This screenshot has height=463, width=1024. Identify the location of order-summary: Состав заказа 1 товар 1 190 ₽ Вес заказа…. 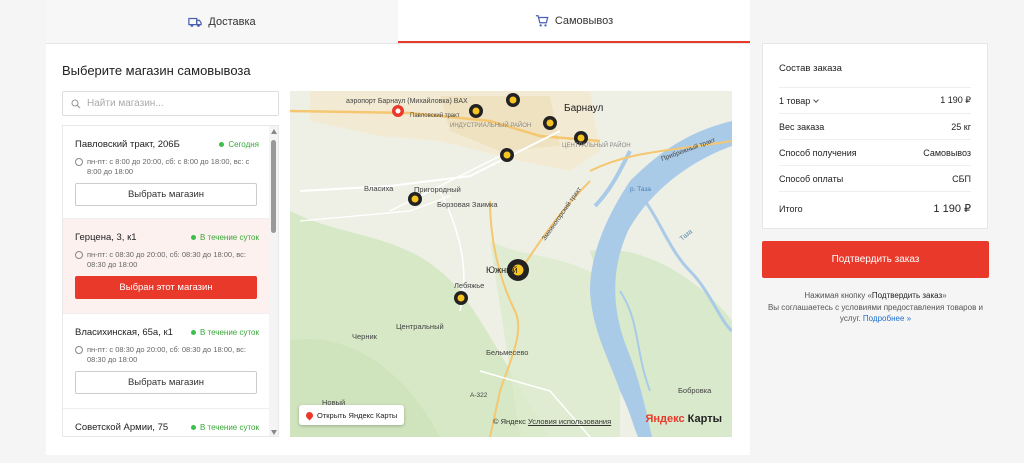
(875, 136).